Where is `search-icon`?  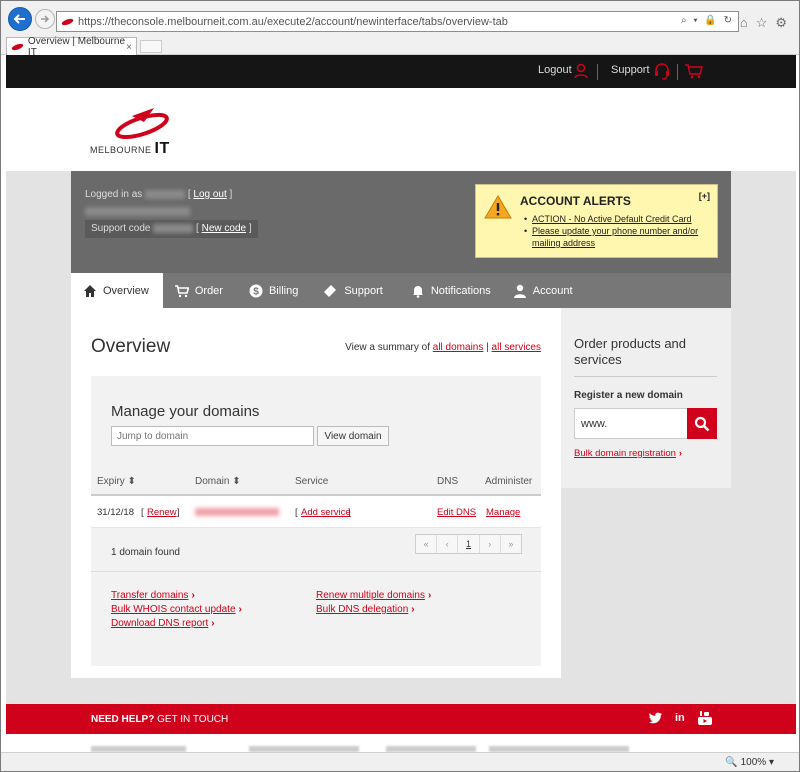 search-icon is located at coordinates (702, 423).